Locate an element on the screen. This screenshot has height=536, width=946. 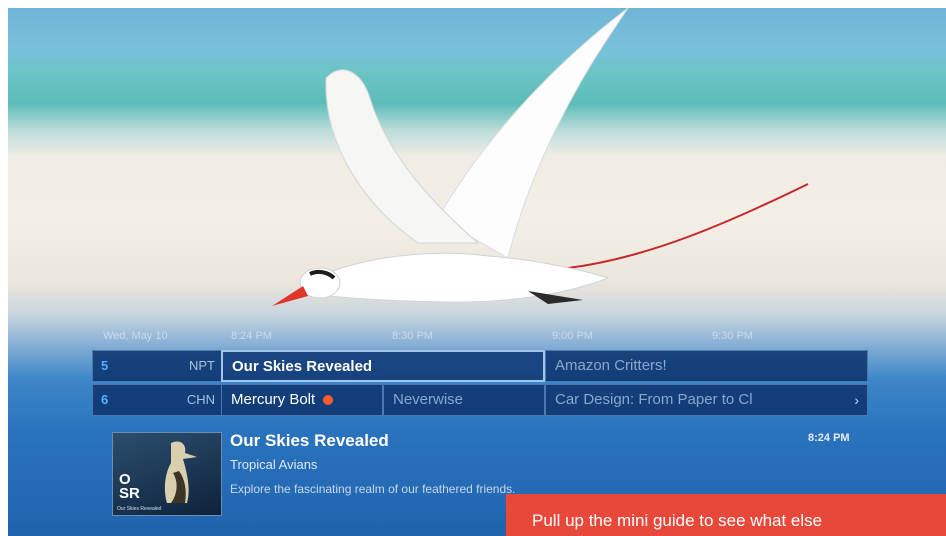
channel-name: NPT is located at coordinates (202, 365).